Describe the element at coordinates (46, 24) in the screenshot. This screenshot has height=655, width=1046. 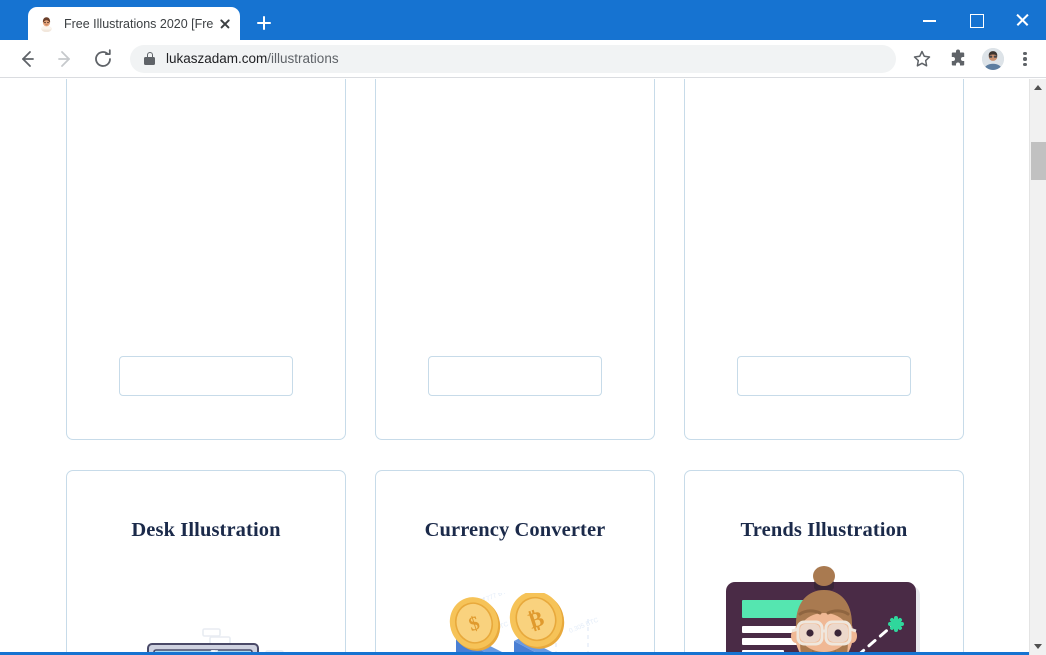
I see `site-favicon` at that location.